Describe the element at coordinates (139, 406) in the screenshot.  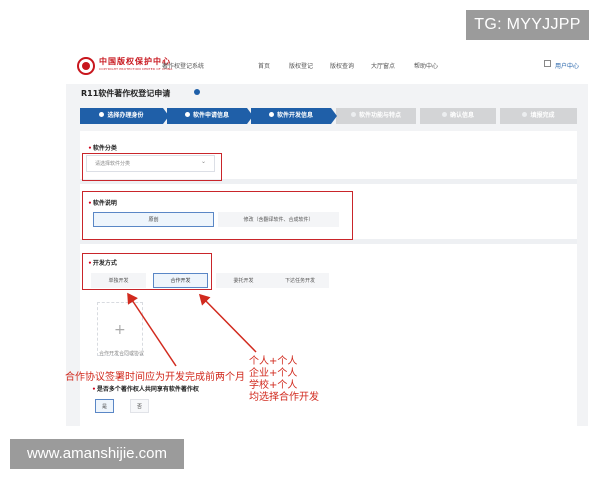
I see `multi-owner-no-option: 否` at that location.